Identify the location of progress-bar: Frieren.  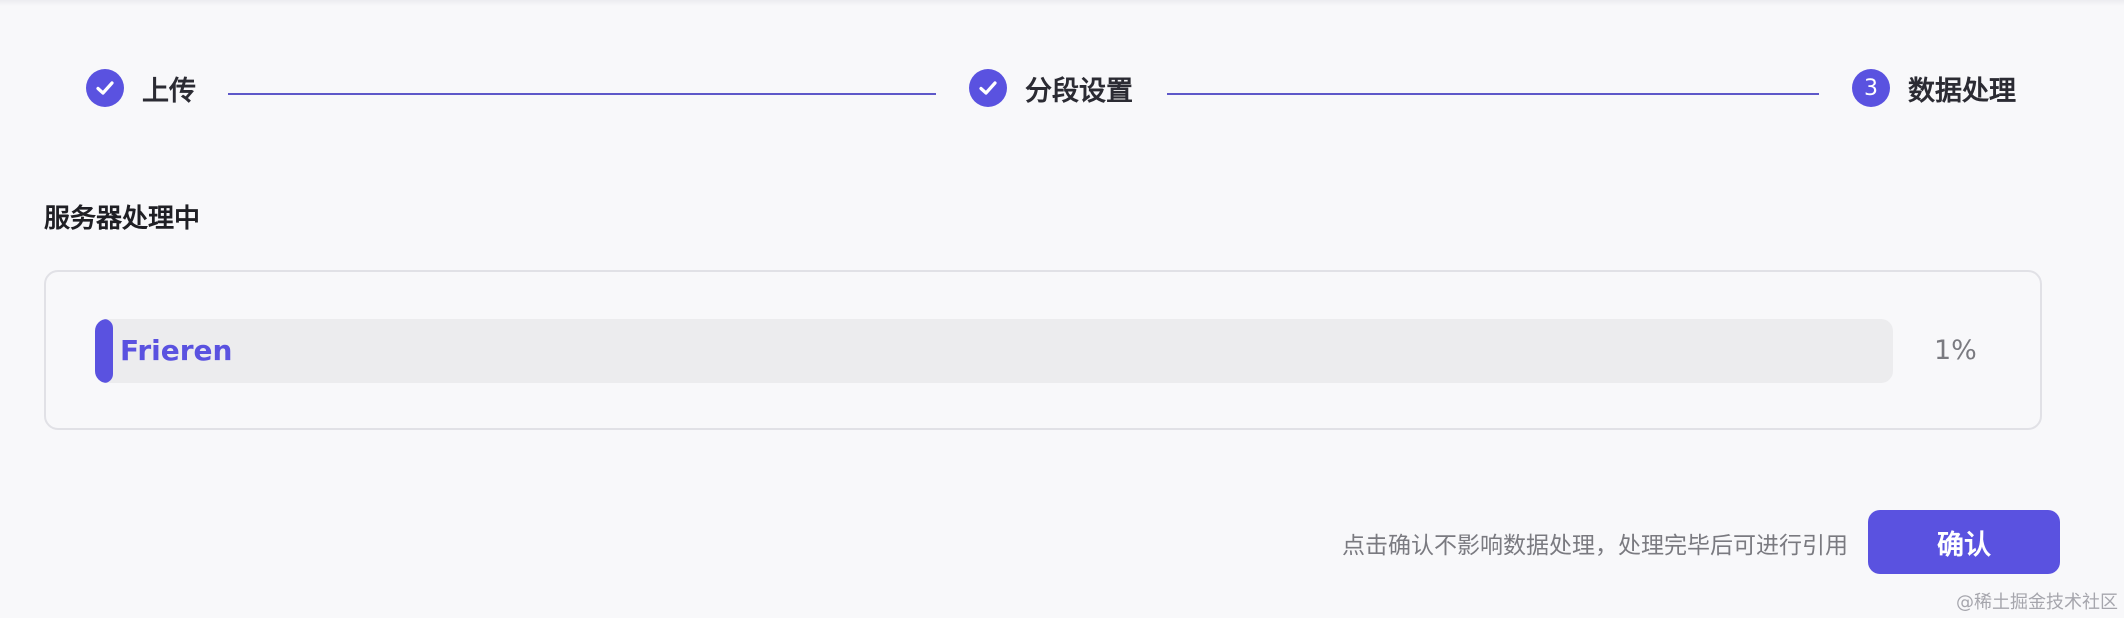
(994, 351).